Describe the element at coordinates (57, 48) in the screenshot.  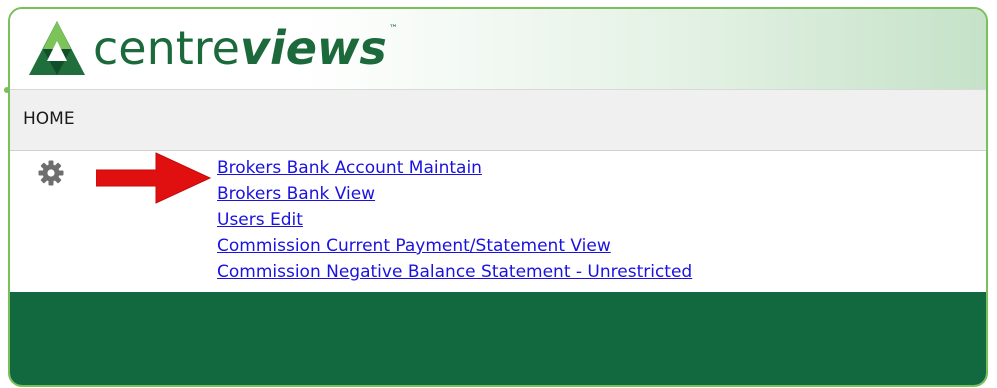
I see `logo-triangle-icon` at that location.